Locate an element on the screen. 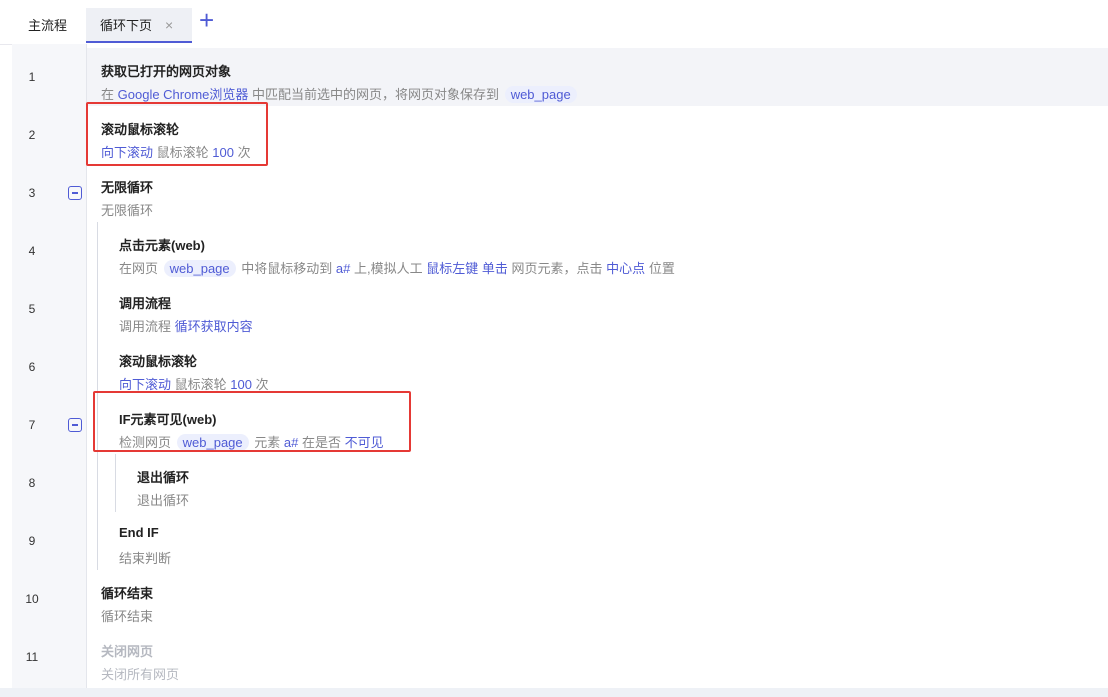 The height and width of the screenshot is (697, 1108). desc-text: 上,模拟人工 is located at coordinates (388, 268).